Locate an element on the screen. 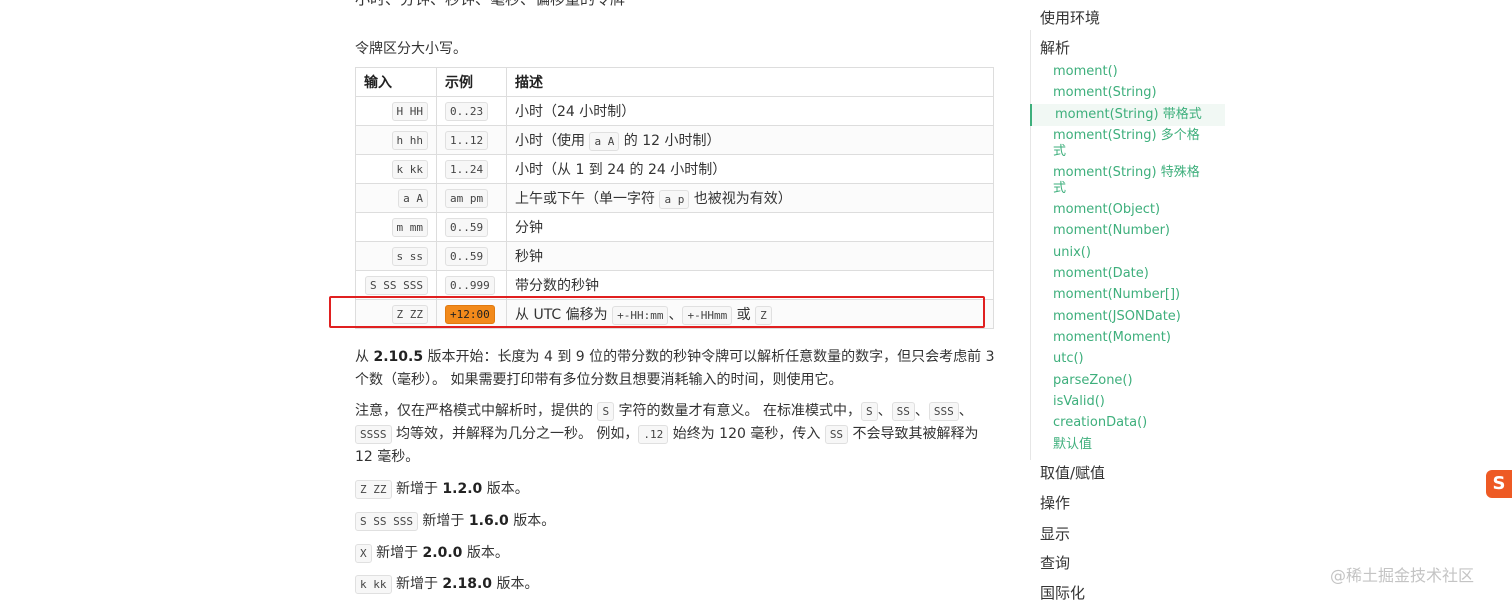  input-code: H HH is located at coordinates (409, 111).